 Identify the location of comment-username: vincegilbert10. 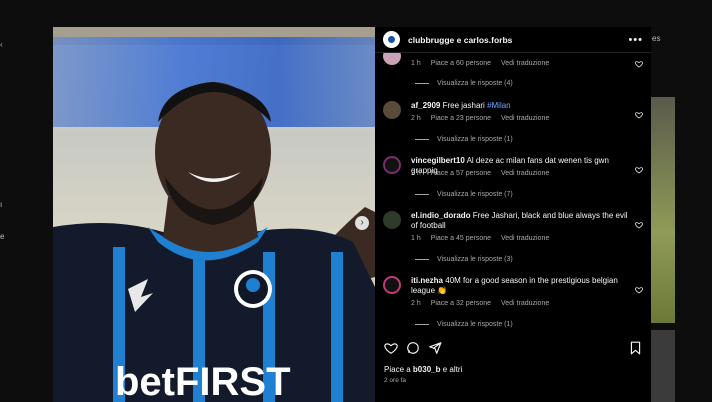
(438, 160).